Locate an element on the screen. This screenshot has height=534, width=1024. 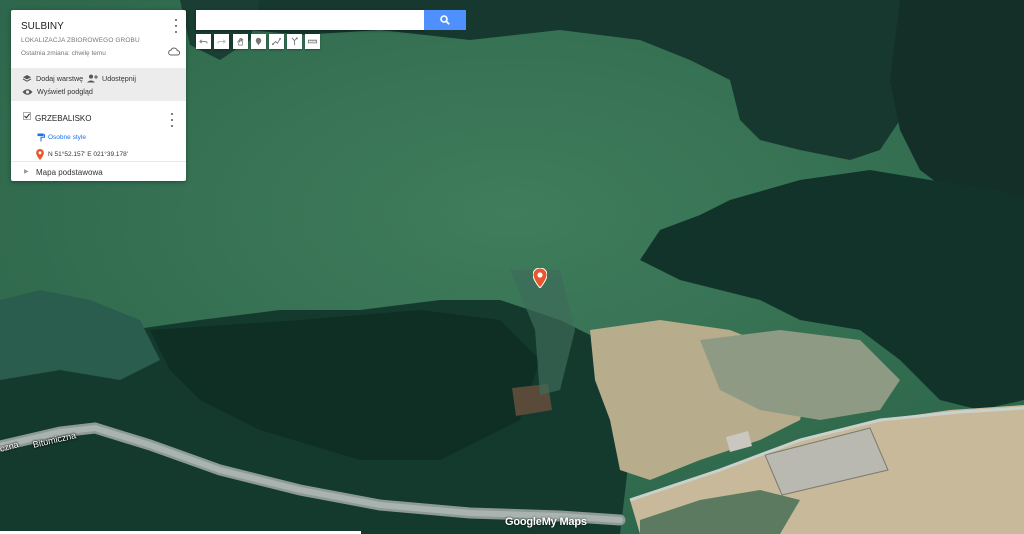
map-tools-group is located at coordinates (276, 42).